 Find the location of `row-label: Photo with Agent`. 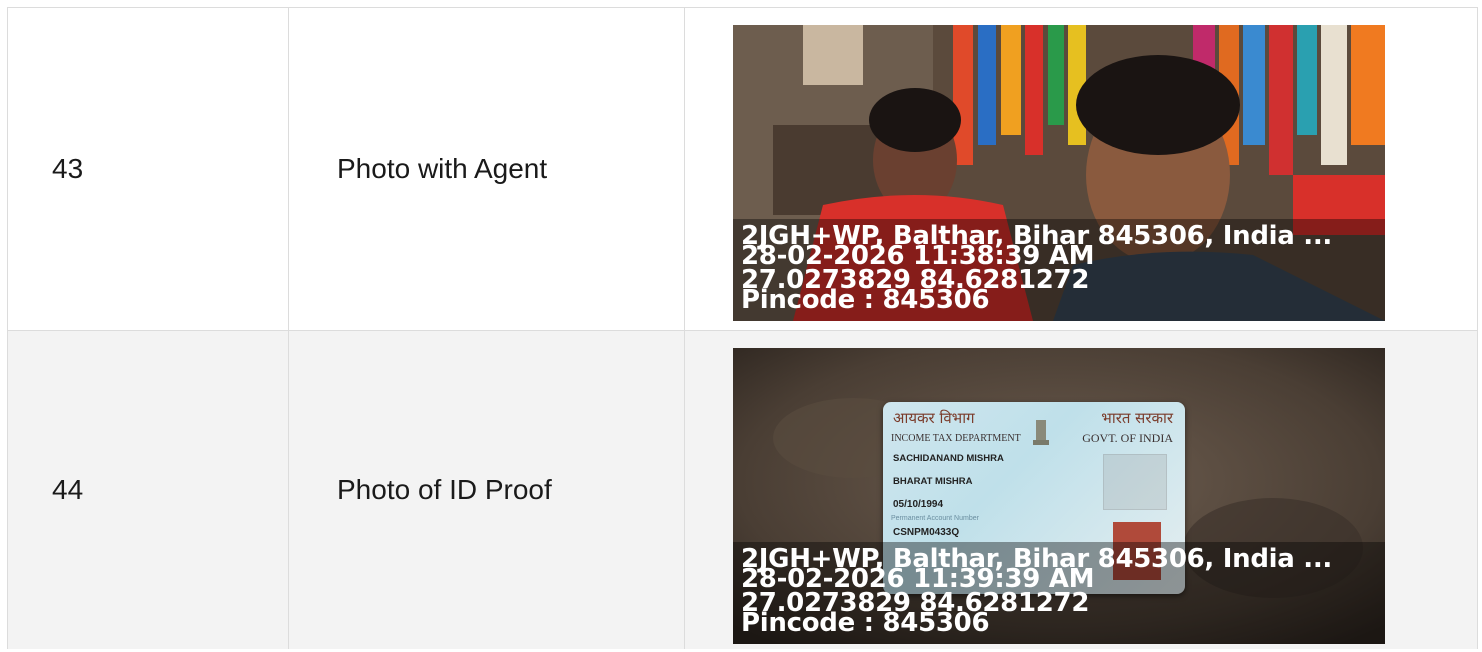

row-label: Photo with Agent is located at coordinates (442, 168).